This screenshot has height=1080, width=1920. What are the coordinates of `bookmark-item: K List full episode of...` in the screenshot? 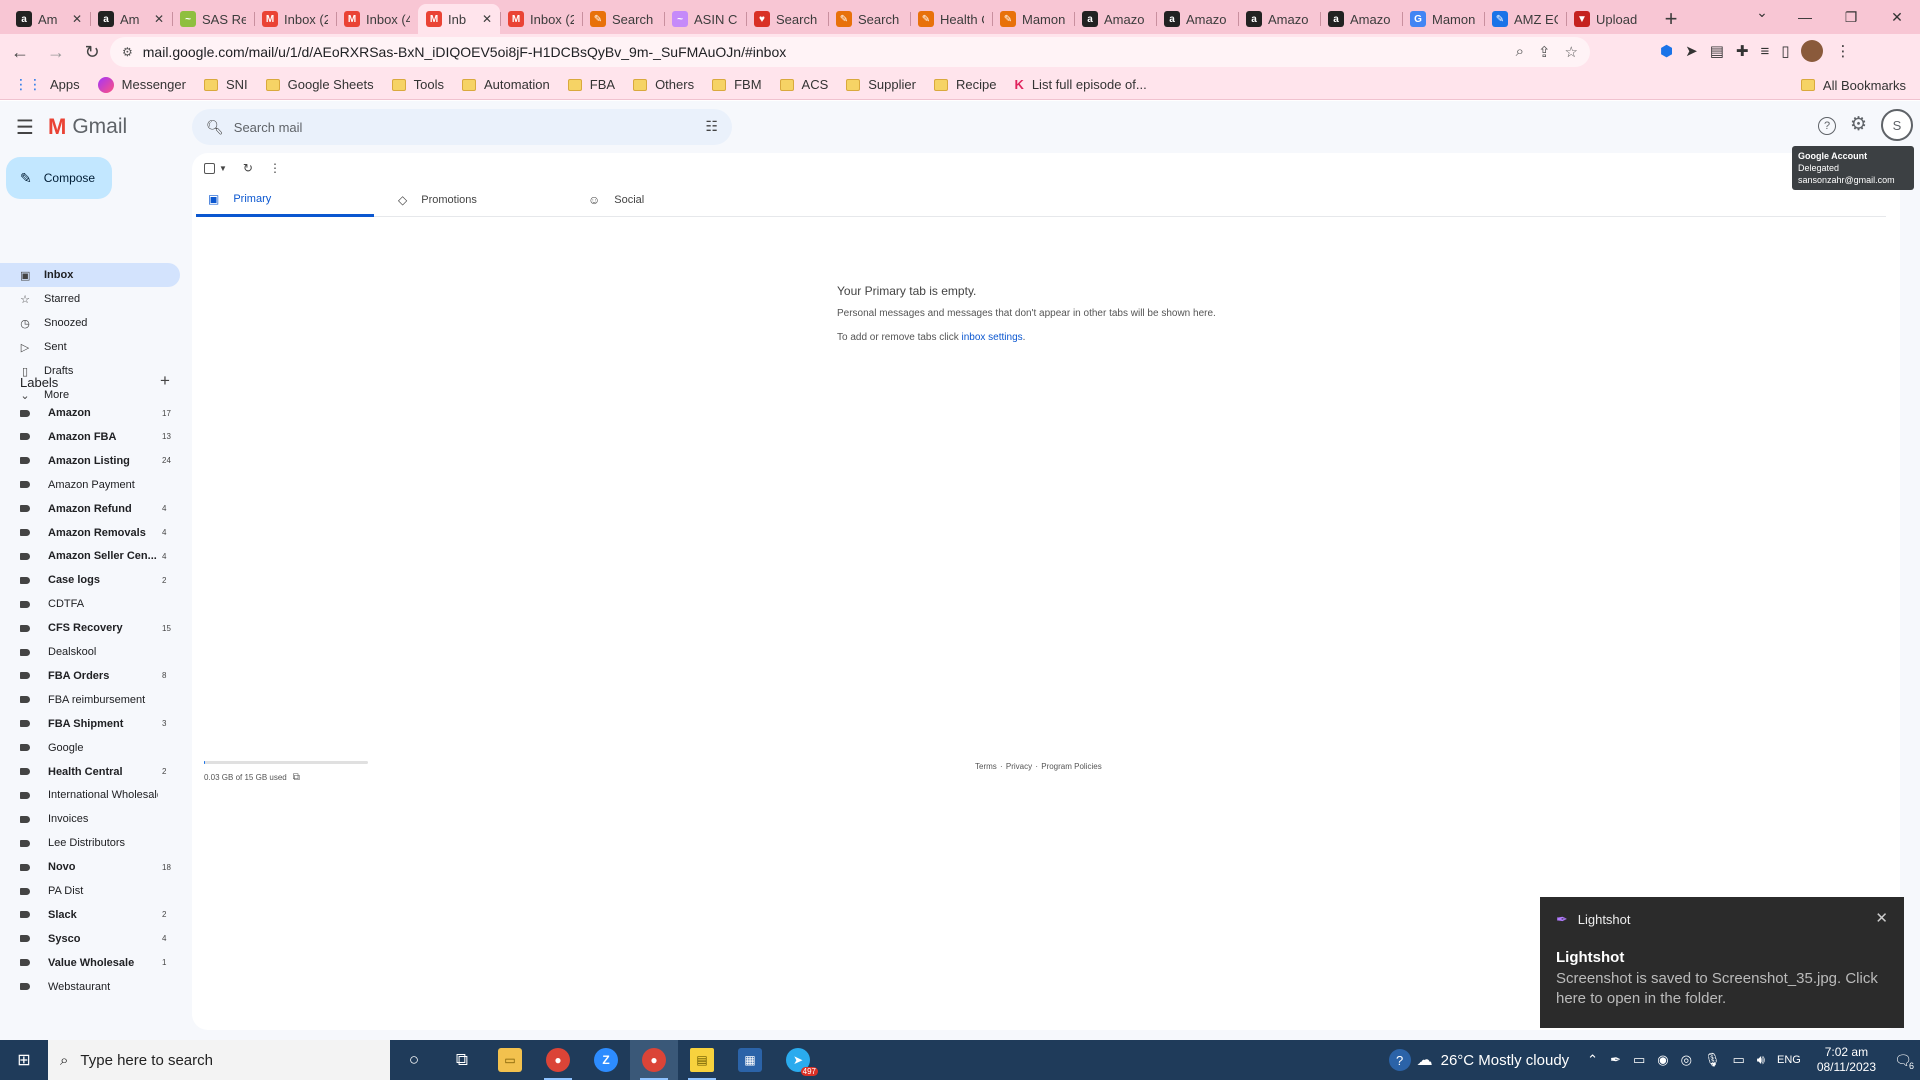 It's located at (1080, 84).